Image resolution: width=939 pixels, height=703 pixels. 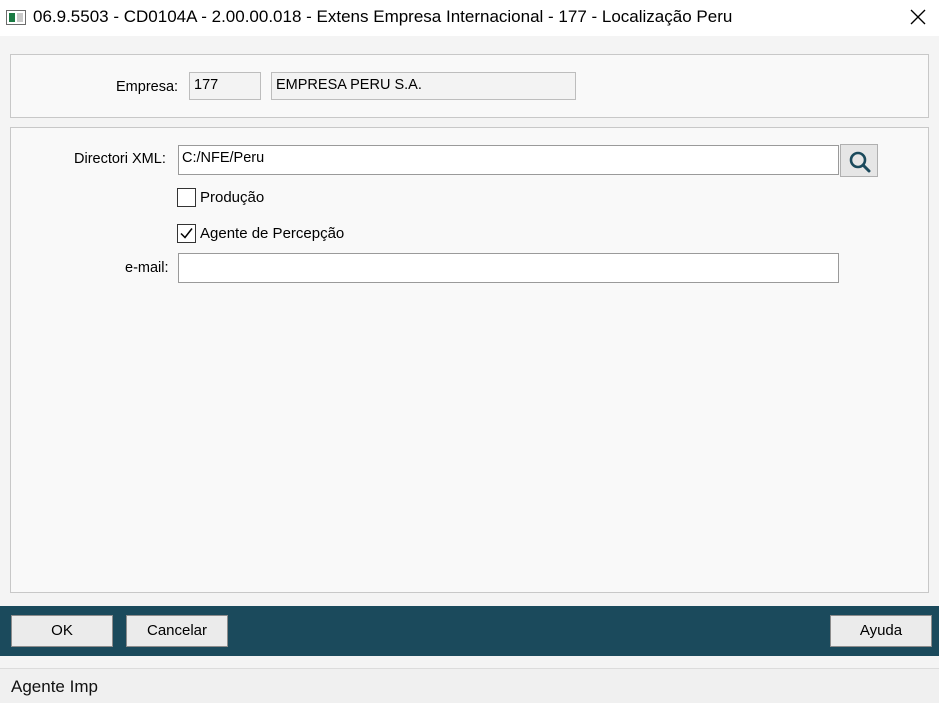 I want to click on browse-directory-button, so click(x=859, y=160).